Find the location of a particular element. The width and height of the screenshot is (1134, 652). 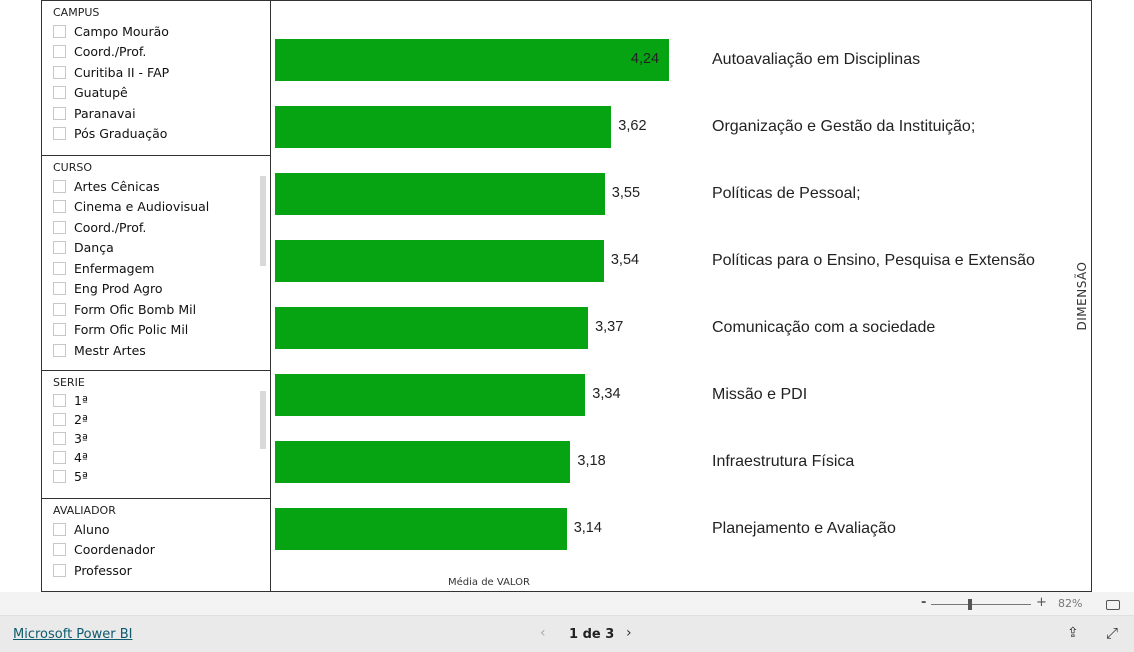

slicer-option: Enfermagem is located at coordinates (156, 268).